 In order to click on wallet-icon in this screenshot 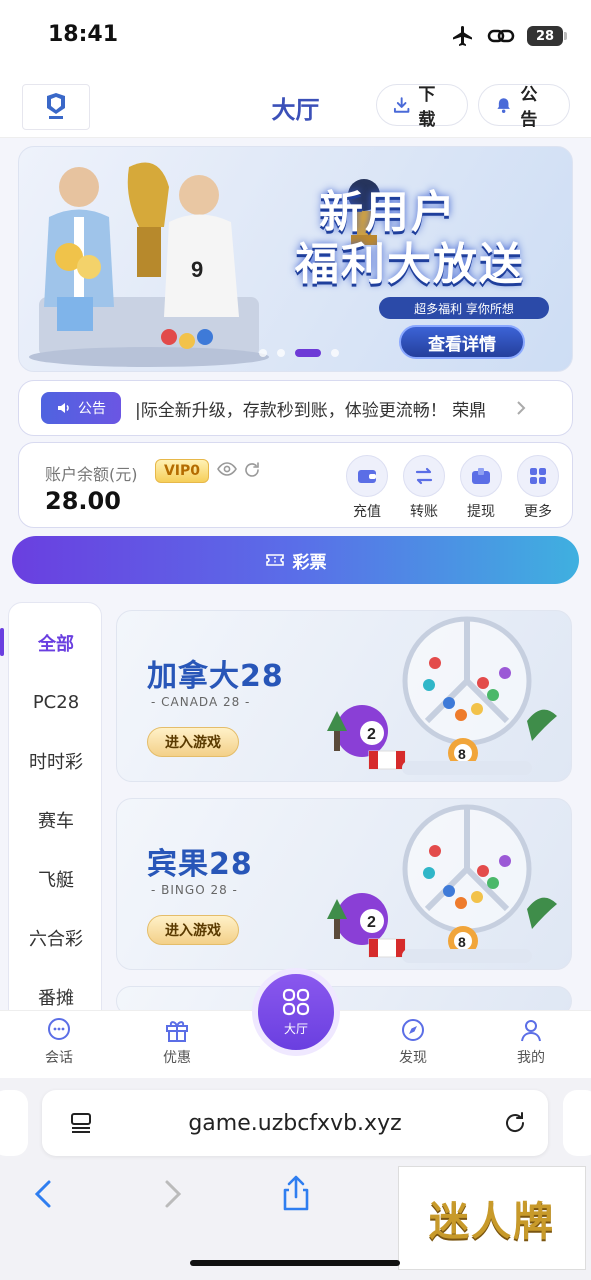, I will do `click(367, 476)`.